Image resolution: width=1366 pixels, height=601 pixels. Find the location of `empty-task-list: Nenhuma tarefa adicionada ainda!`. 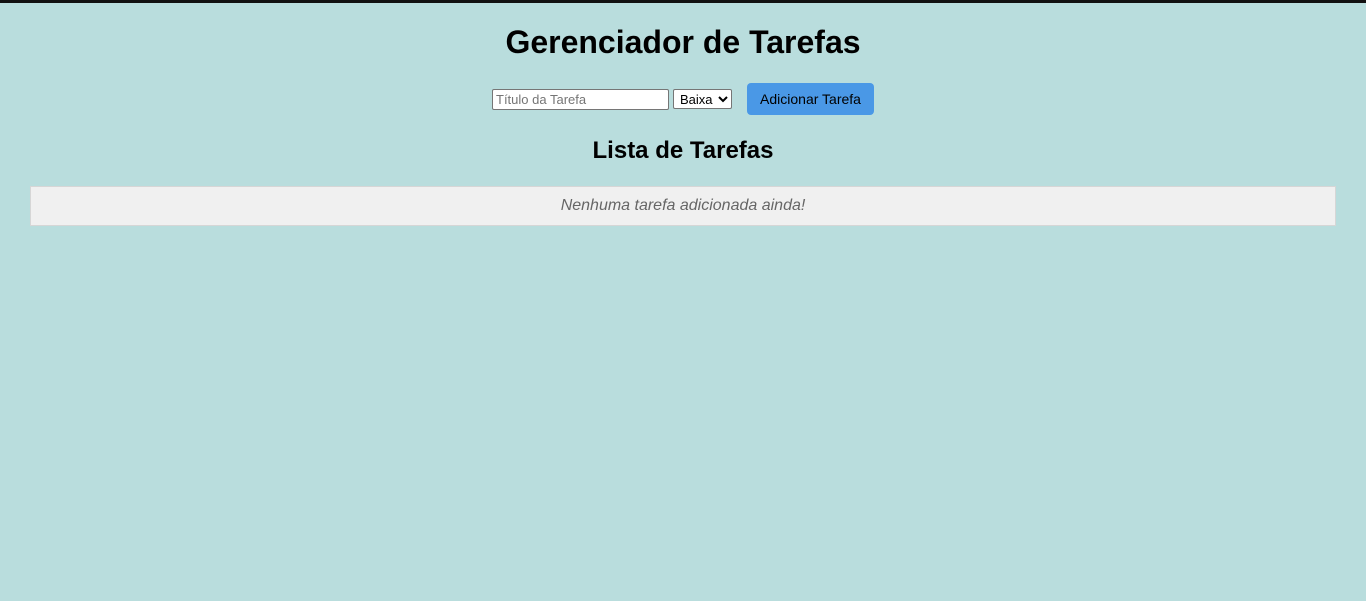

empty-task-list: Nenhuma tarefa adicionada ainda! is located at coordinates (683, 206).